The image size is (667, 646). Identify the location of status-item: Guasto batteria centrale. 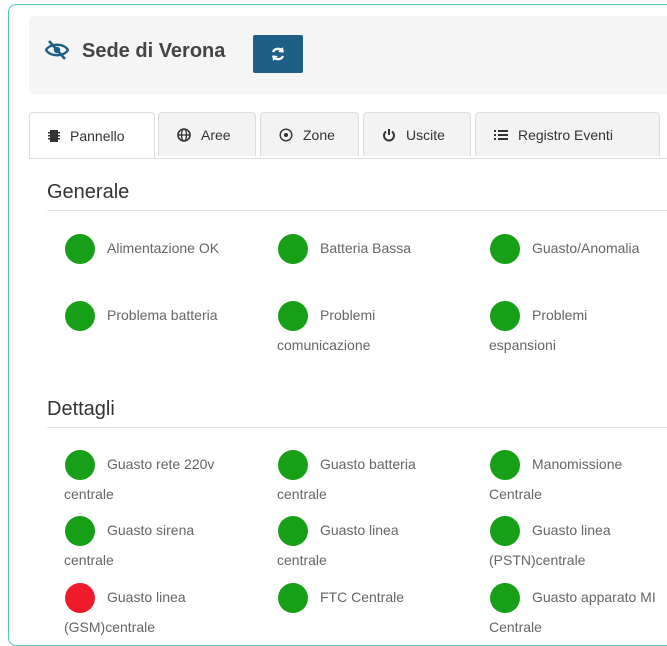
(362, 479).